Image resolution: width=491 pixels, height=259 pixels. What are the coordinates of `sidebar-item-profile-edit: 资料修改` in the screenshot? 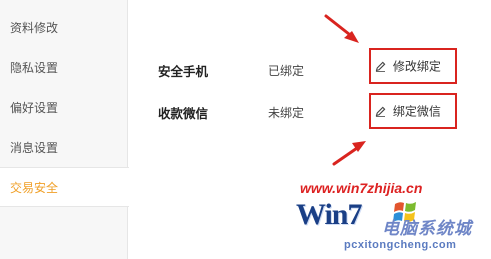 It's located at (64, 28).